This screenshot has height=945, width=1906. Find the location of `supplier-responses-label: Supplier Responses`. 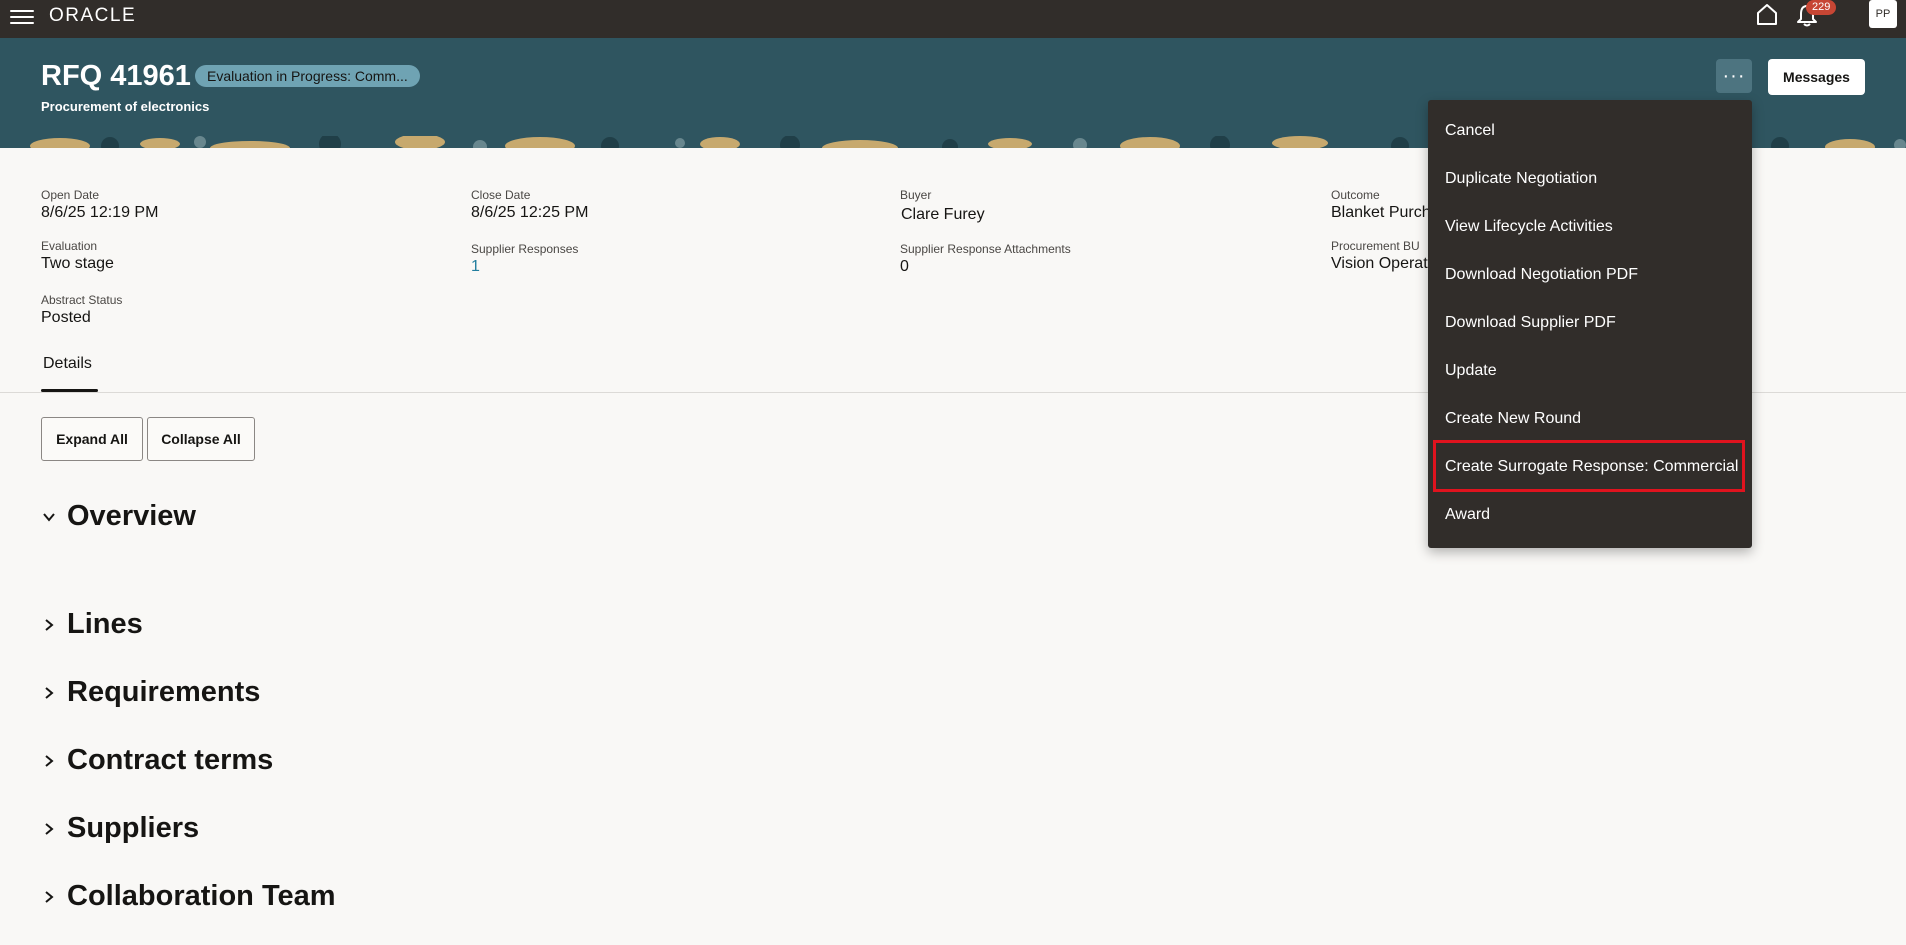

supplier-responses-label: Supplier Responses is located at coordinates (525, 249).